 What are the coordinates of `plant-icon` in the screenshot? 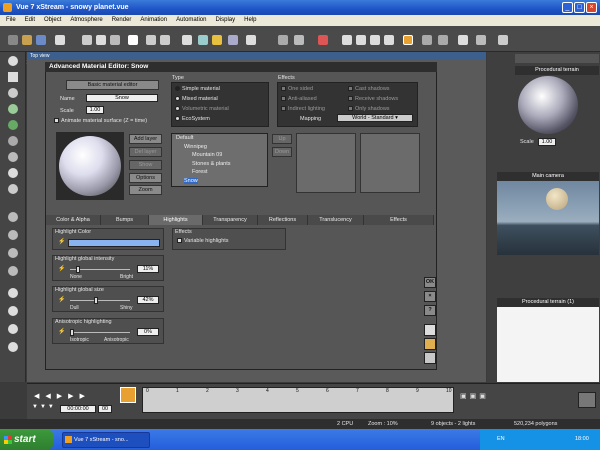 It's located at (13, 125).